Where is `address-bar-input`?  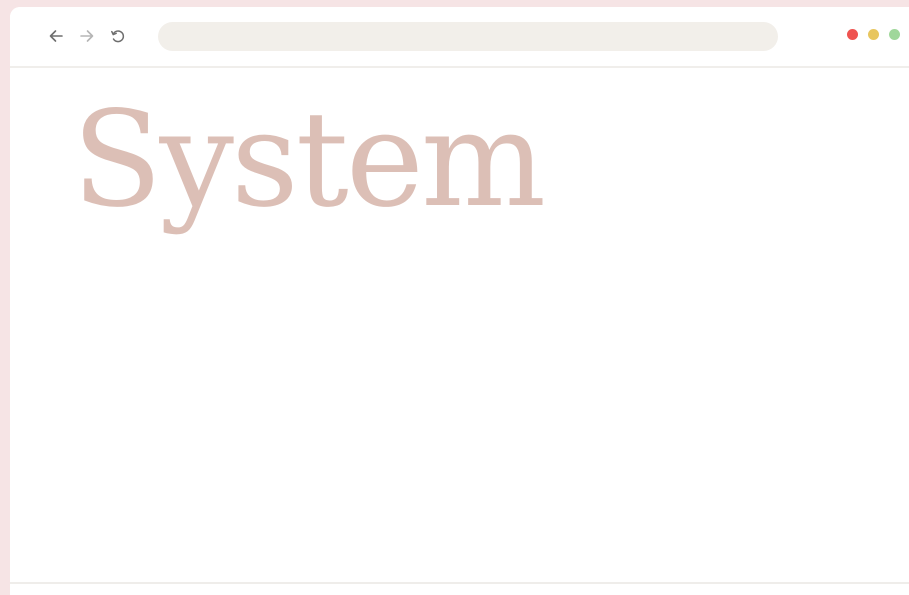
address-bar-input is located at coordinates (468, 36).